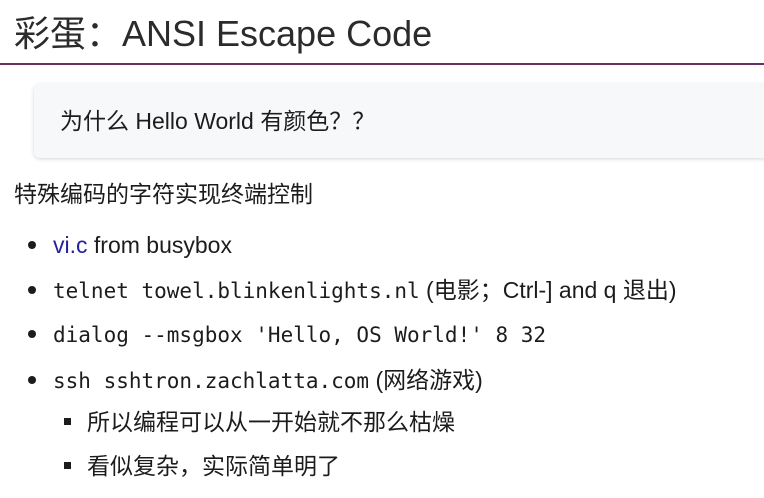 The width and height of the screenshot is (764, 498). I want to click on code-ssh: ssh sshtron.zachlatta.com, so click(211, 381).